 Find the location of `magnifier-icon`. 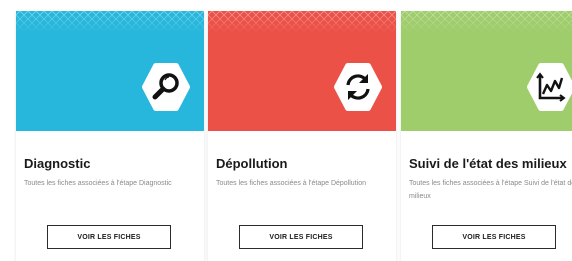

magnifier-icon is located at coordinates (166, 87).